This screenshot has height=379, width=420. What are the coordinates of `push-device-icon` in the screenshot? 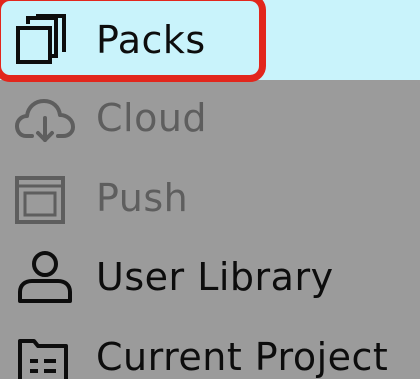 It's located at (46, 198).